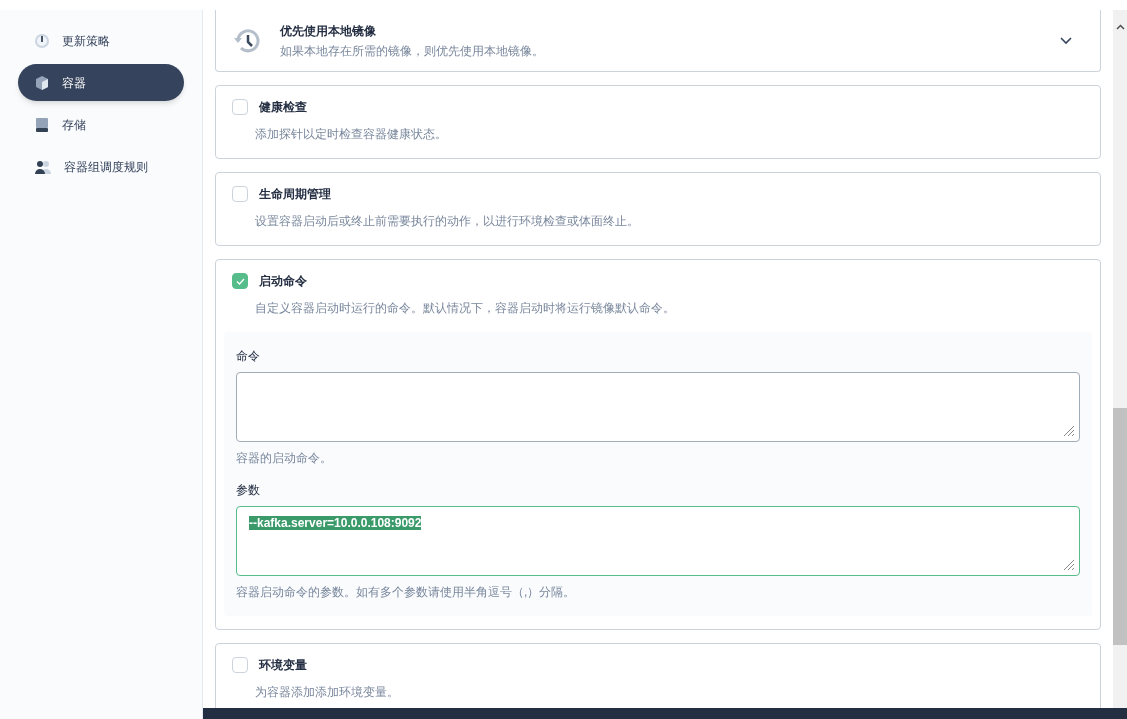 The height and width of the screenshot is (719, 1127). I want to click on option-description: 自定义容器启动时运行的命令。默认情况下，容器启动时将运行镜像默认命令。, so click(465, 308).